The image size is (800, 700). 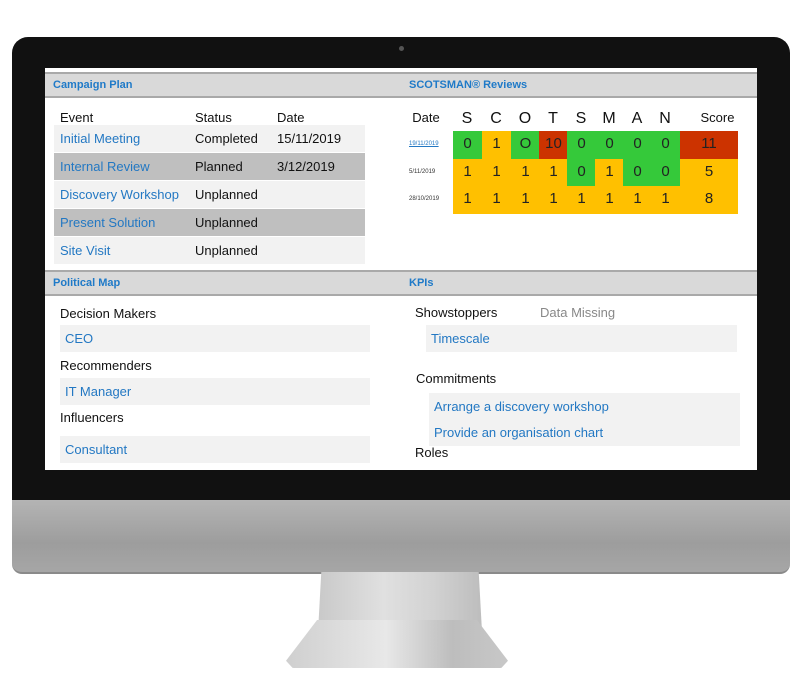 What do you see at coordinates (401, 537) in the screenshot?
I see `monitor-chin` at bounding box center [401, 537].